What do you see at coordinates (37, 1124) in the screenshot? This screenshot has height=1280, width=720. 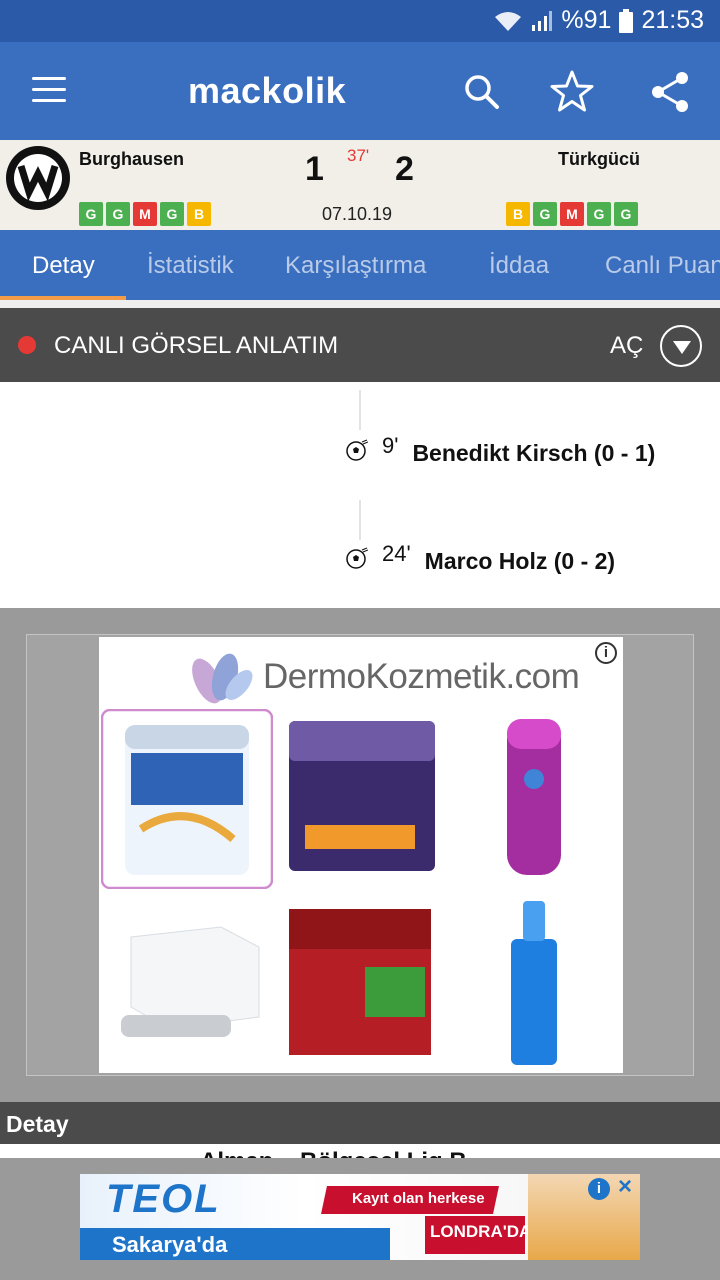 I see `detay-label: Detay` at bounding box center [37, 1124].